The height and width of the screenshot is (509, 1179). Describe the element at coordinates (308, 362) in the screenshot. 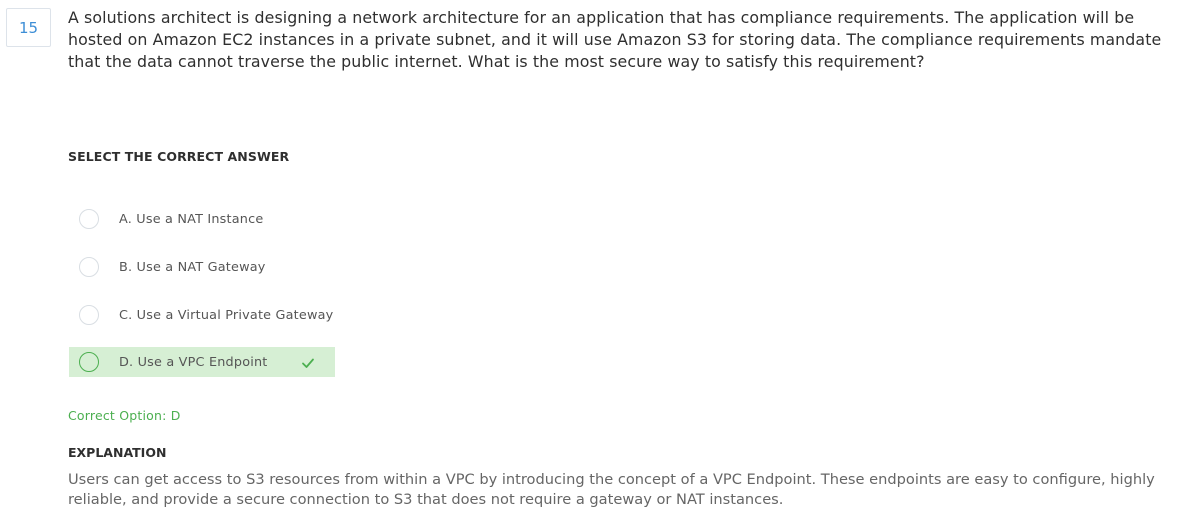

I see `check-icon` at that location.